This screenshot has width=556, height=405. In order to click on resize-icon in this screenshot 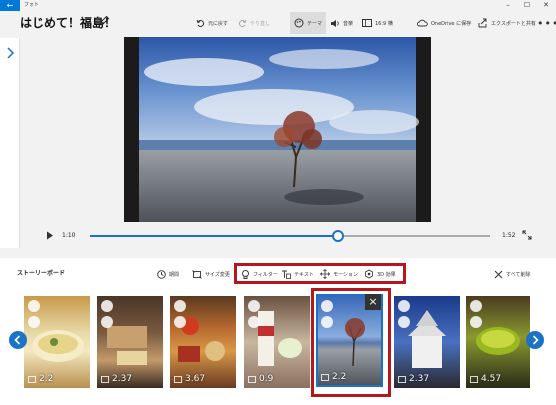, I will do `click(197, 274)`.